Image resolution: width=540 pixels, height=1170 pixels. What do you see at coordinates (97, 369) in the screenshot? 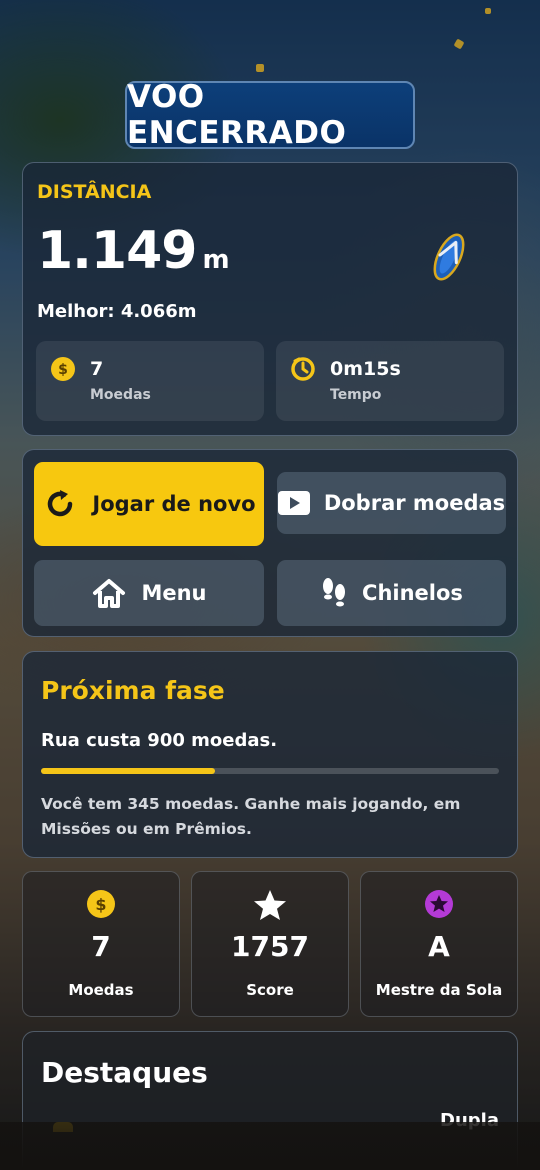
I see `coins-value: 7` at bounding box center [97, 369].